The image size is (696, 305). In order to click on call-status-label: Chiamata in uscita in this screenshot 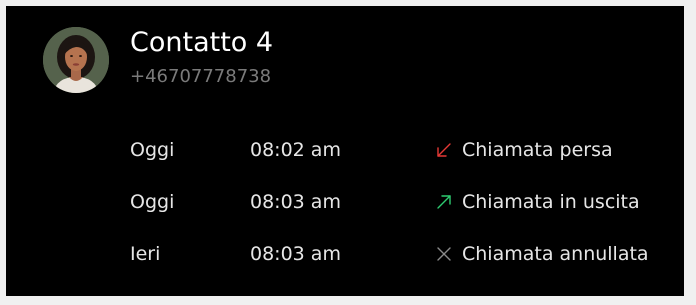, I will do `click(551, 202)`.